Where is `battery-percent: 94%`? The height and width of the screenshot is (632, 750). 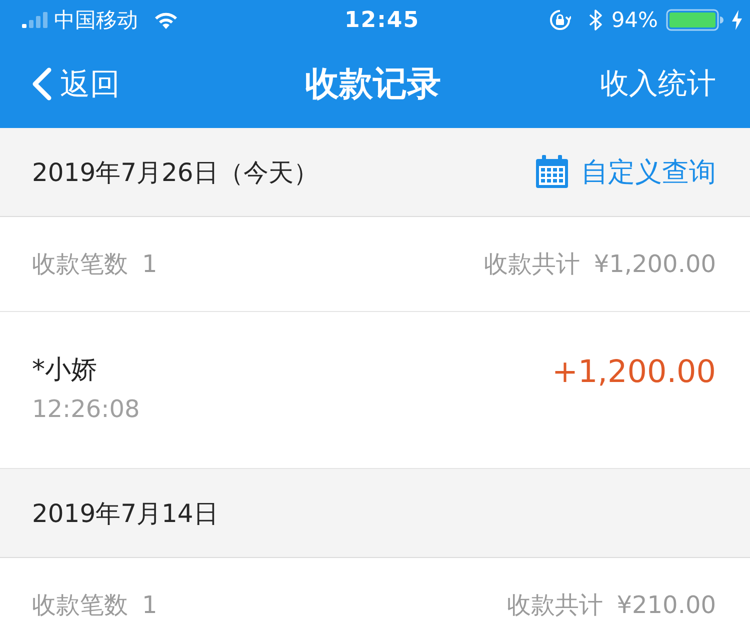 battery-percent: 94% is located at coordinates (634, 20).